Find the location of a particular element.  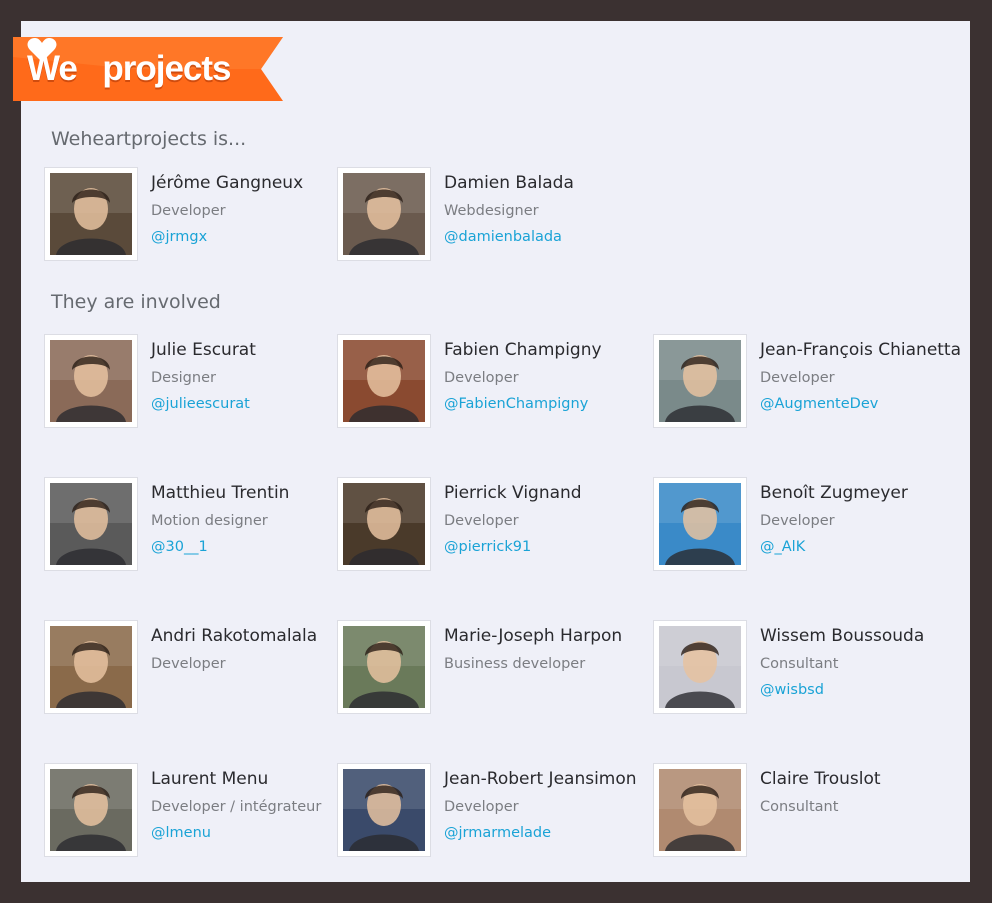

twitter-handle-link: @pierrick91 is located at coordinates (487, 547).